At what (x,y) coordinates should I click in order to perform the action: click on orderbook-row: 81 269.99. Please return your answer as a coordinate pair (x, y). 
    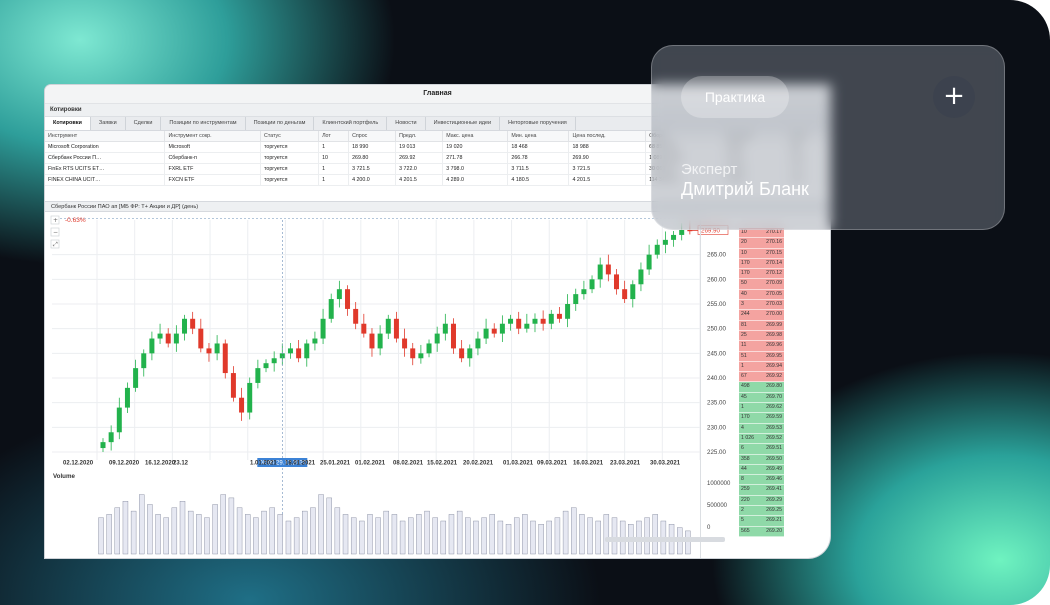
    Looking at the image, I should click on (761, 325).